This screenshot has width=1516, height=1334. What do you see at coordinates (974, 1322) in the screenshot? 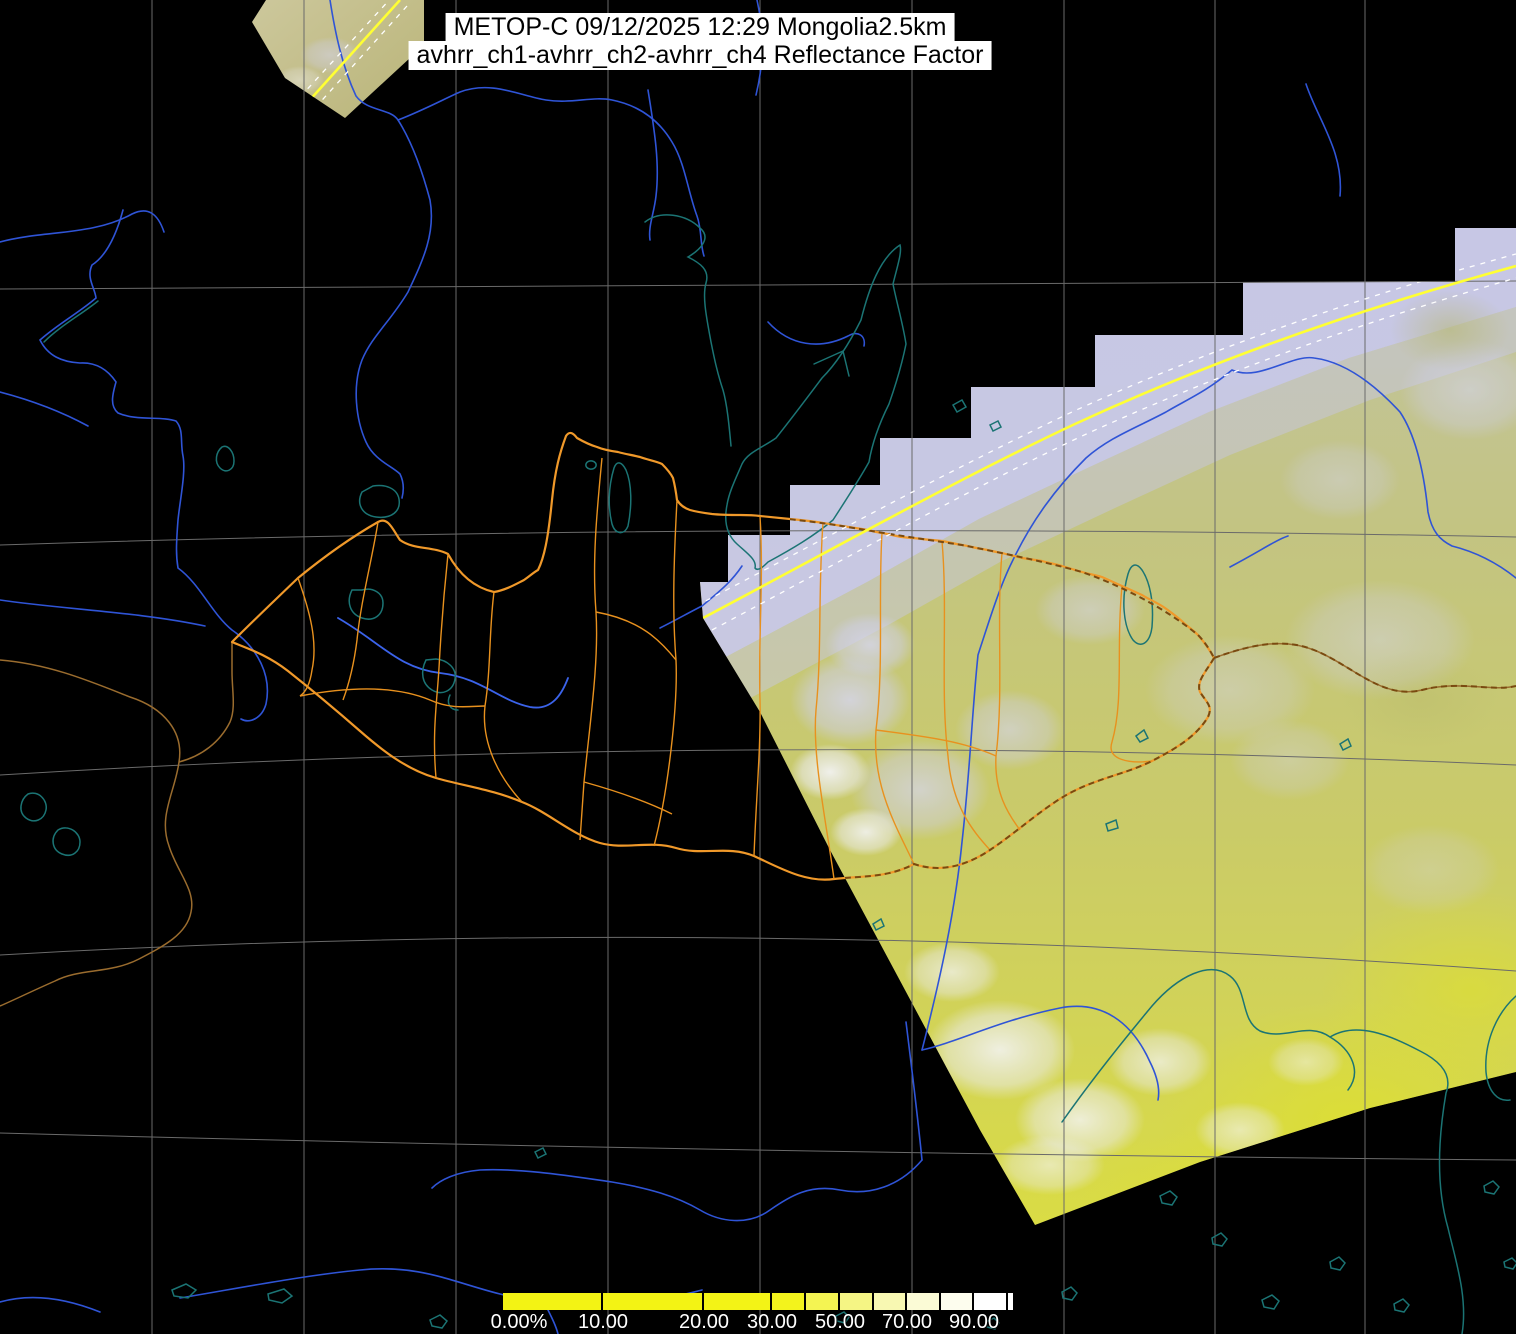
I see `colorbar-label: 90.00` at bounding box center [974, 1322].